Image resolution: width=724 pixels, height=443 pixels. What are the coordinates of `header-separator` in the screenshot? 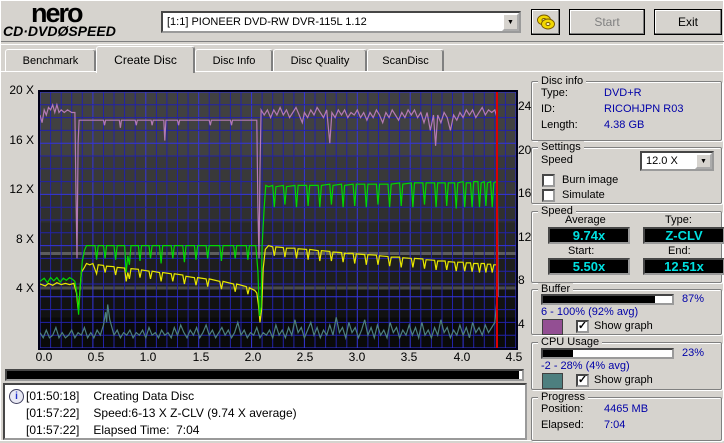 It's located at (362, 43).